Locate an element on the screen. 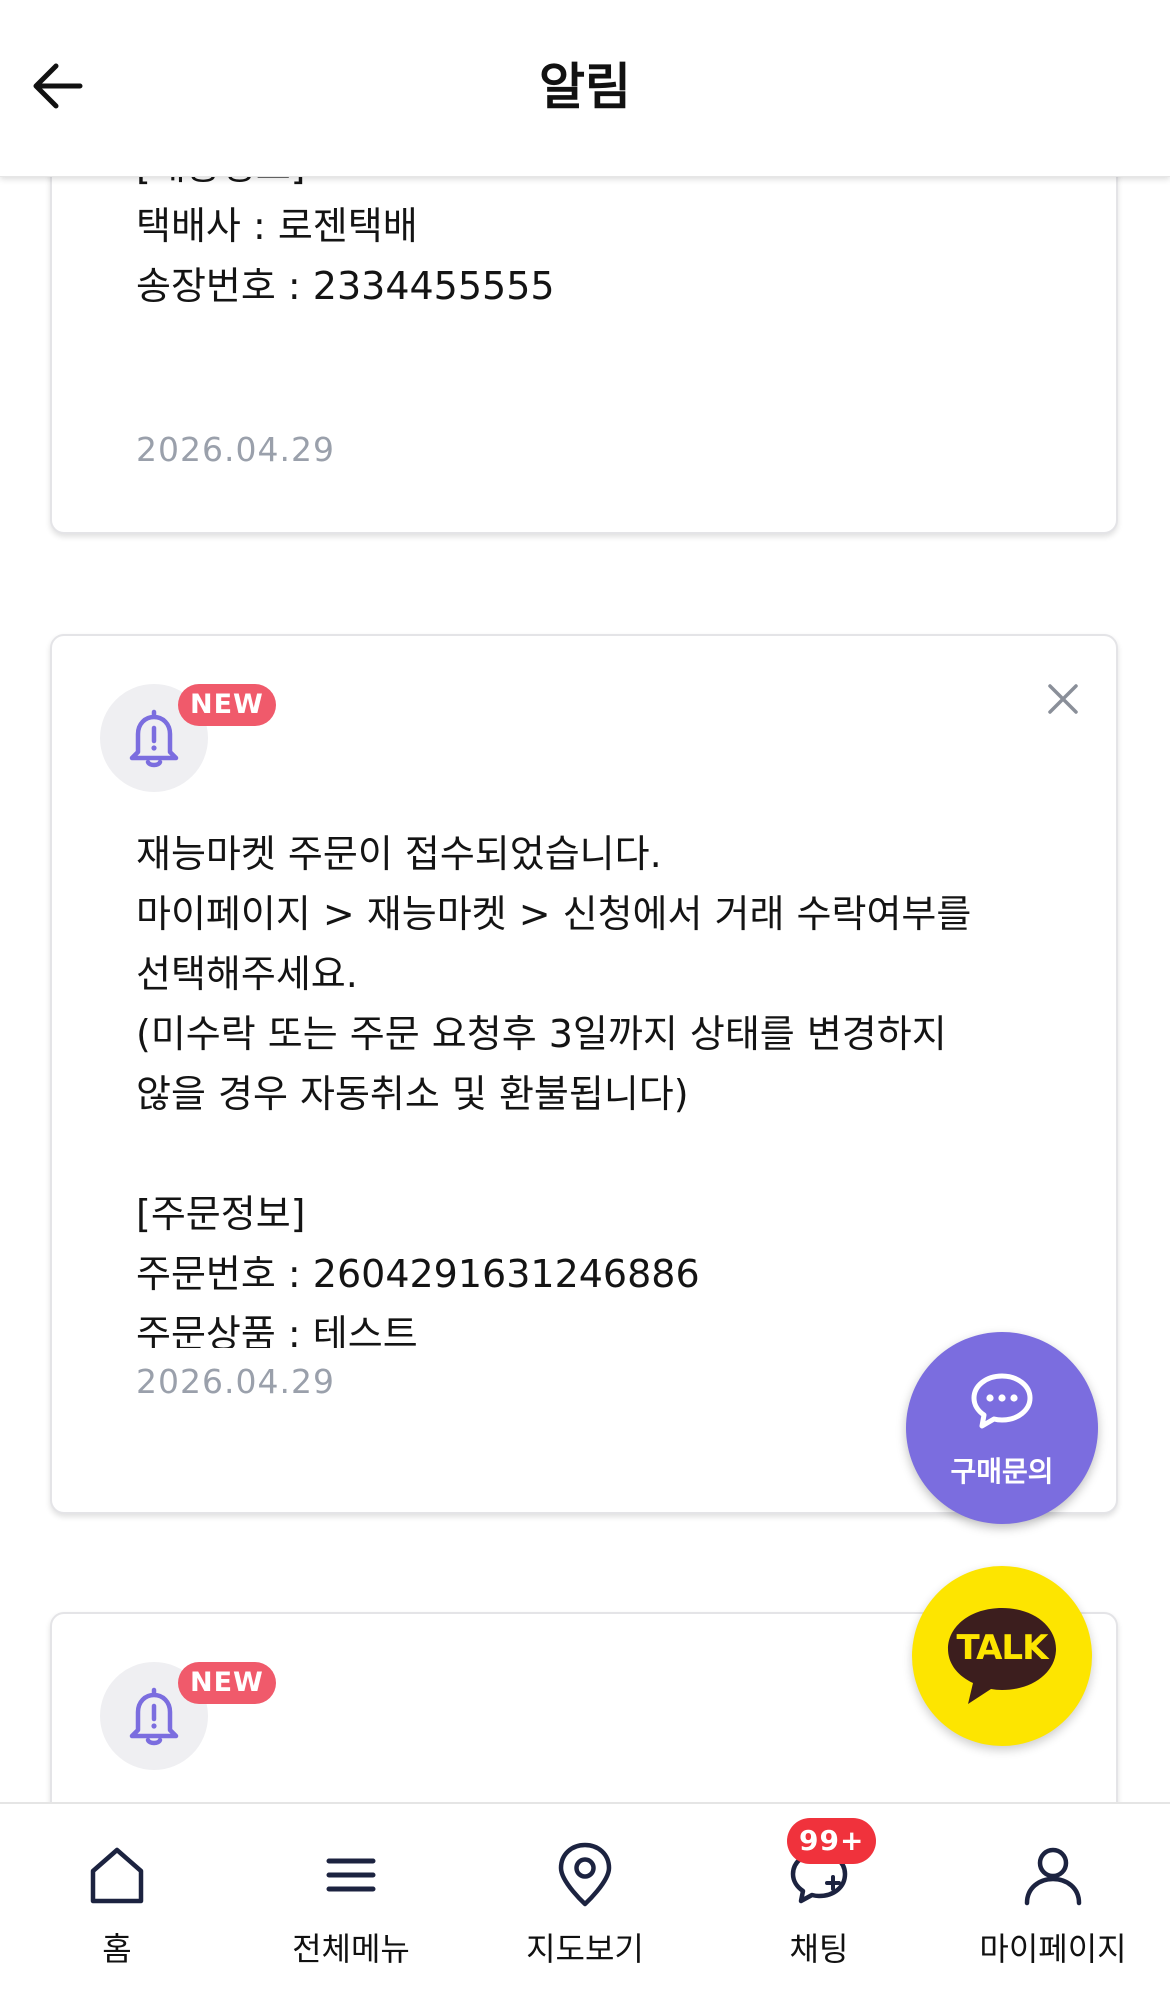 The width and height of the screenshot is (1170, 1992). nav-item-map: 지도보기 is located at coordinates (585, 1898).